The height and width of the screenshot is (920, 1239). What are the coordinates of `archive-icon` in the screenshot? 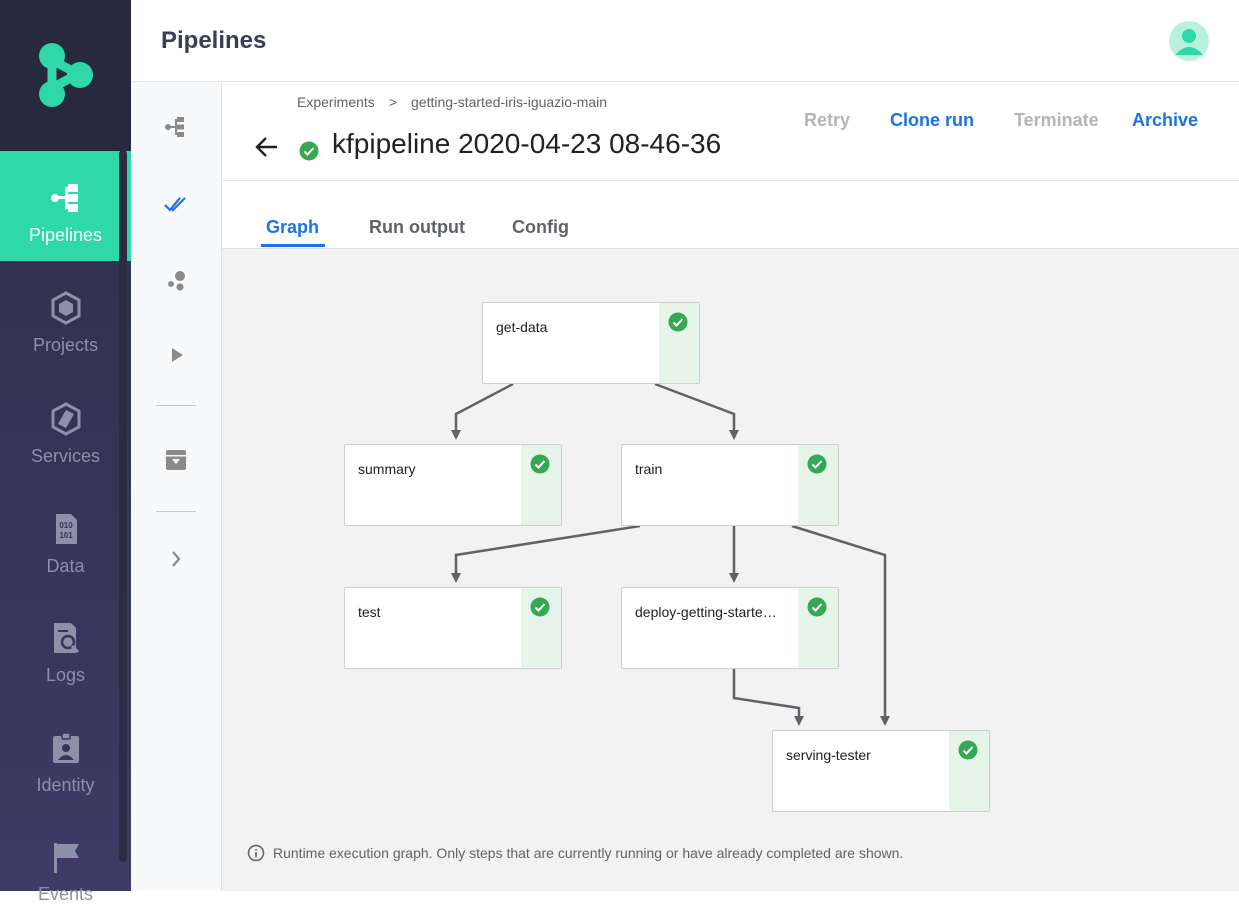 It's located at (176, 460).